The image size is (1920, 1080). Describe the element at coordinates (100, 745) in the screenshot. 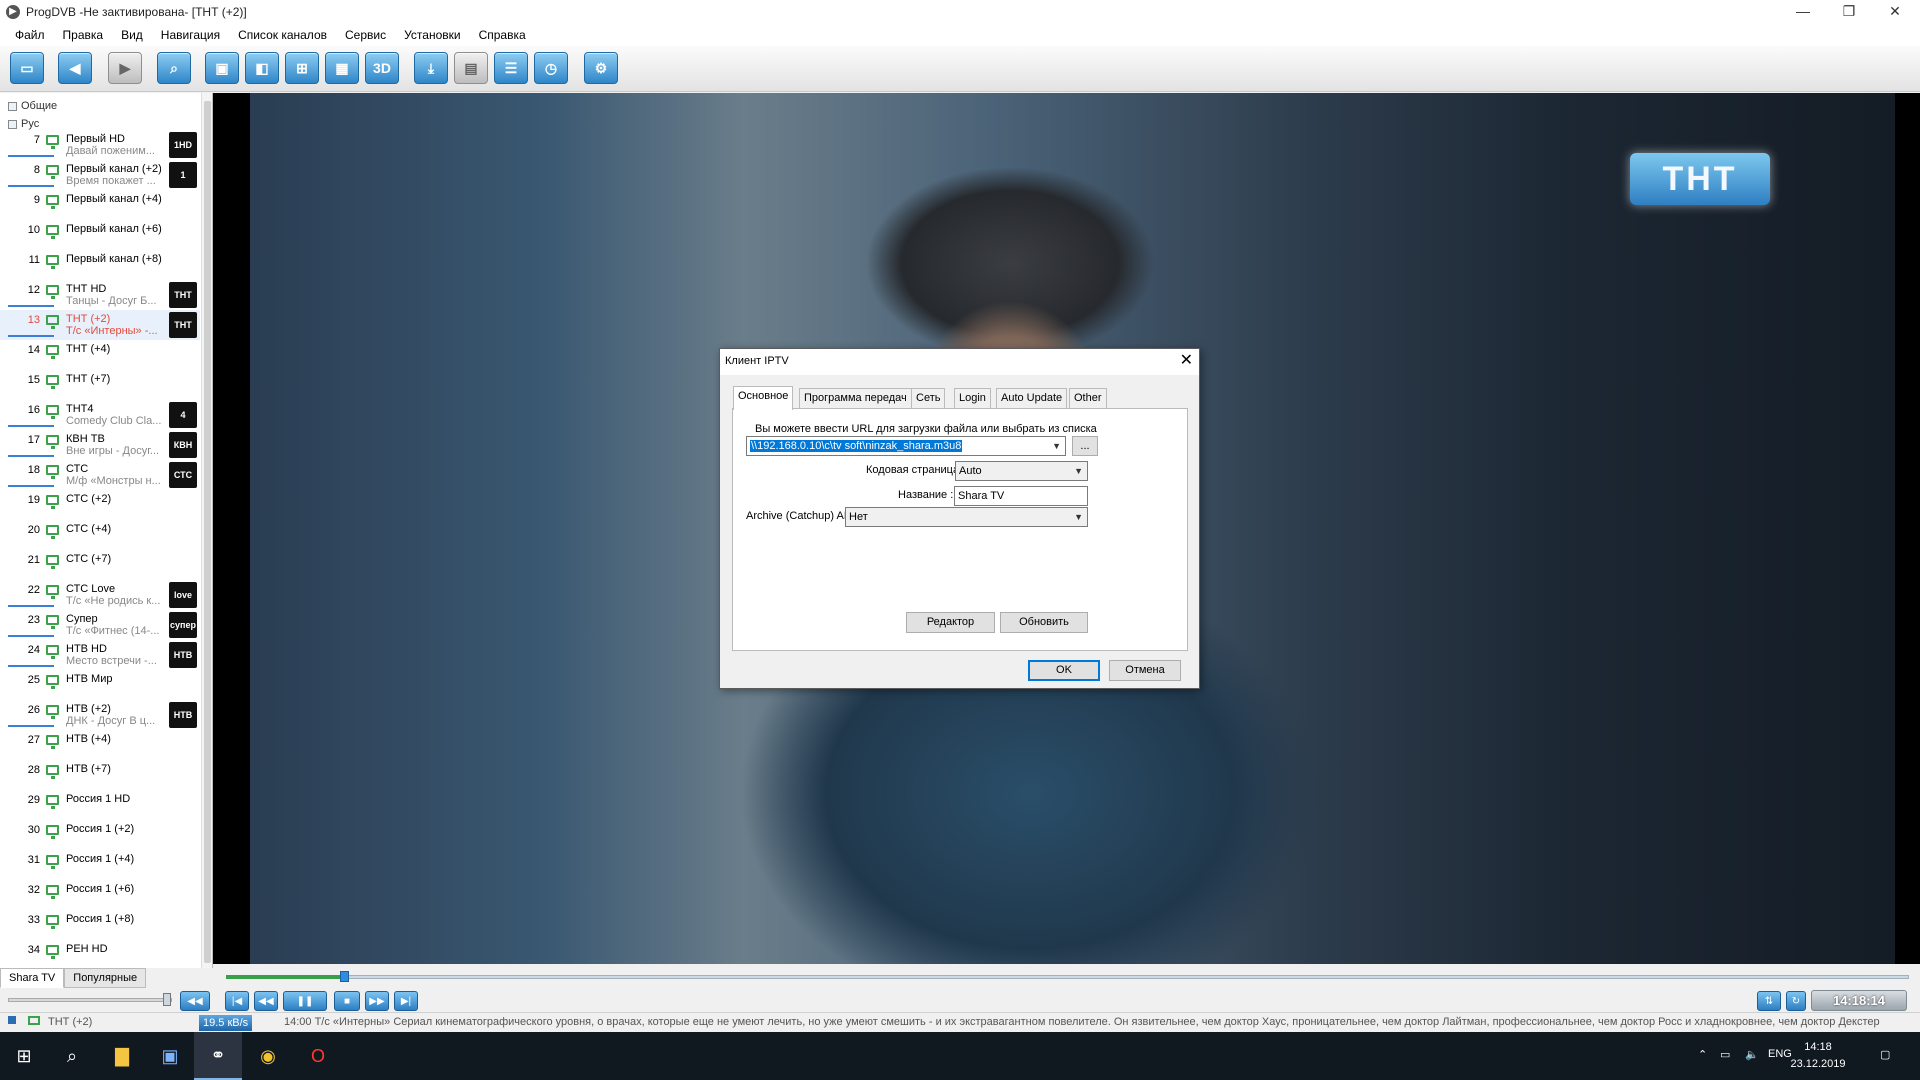

I see `channel-row: 27 НТВ (+4)` at that location.